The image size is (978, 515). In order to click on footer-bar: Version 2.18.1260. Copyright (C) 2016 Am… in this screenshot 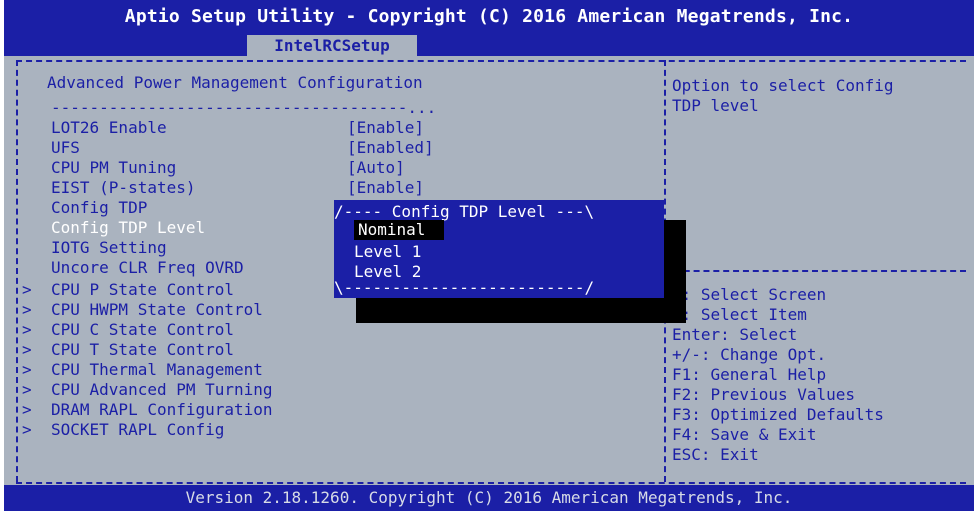, I will do `click(489, 498)`.